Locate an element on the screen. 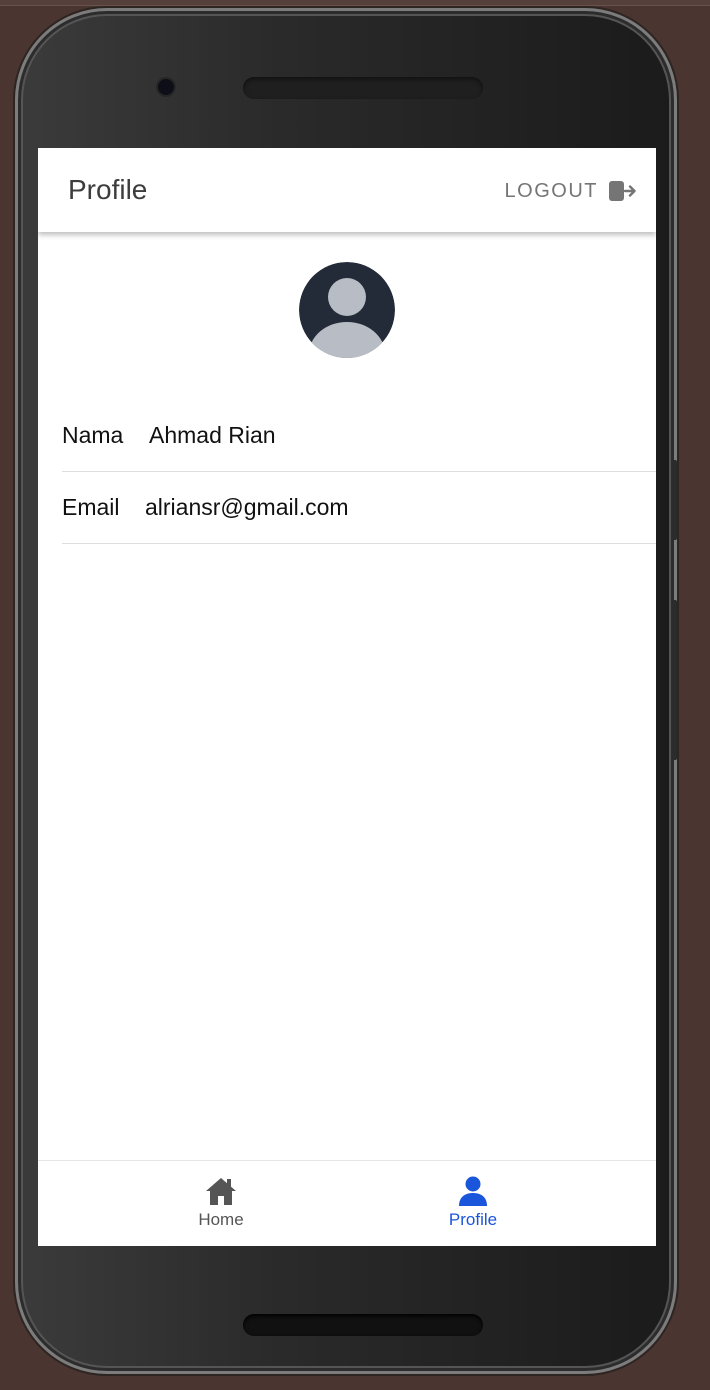 This screenshot has height=1390, width=710. nav-item-home: Home is located at coordinates (221, 1203).